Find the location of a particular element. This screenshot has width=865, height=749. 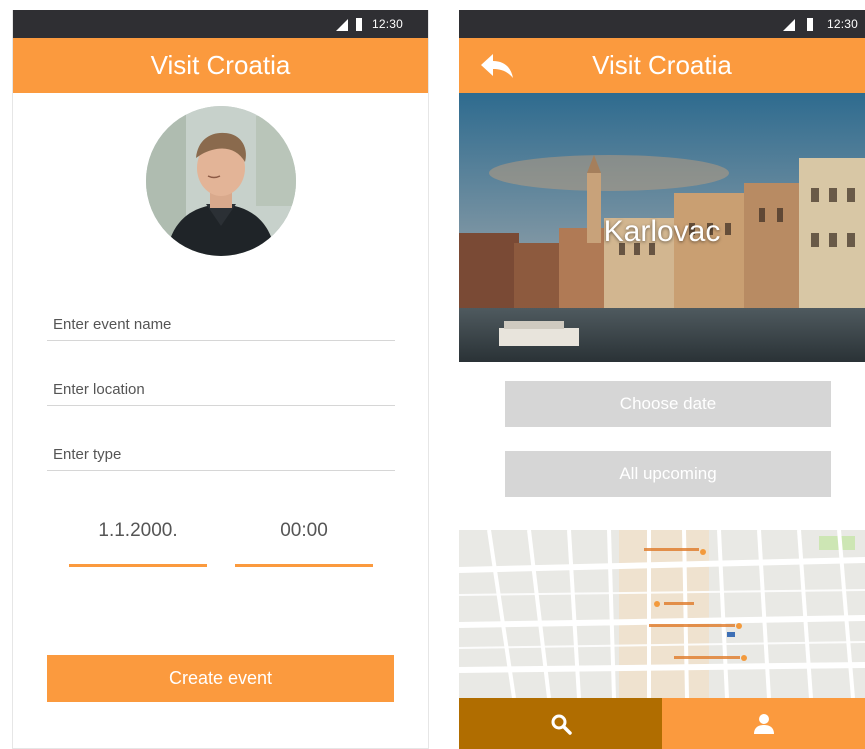

location-input is located at coordinates (221, 389).